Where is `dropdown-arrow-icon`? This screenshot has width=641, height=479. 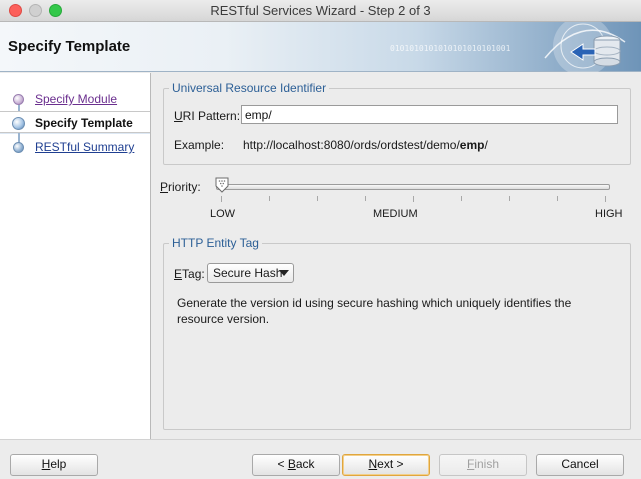
dropdown-arrow-icon is located at coordinates (284, 273).